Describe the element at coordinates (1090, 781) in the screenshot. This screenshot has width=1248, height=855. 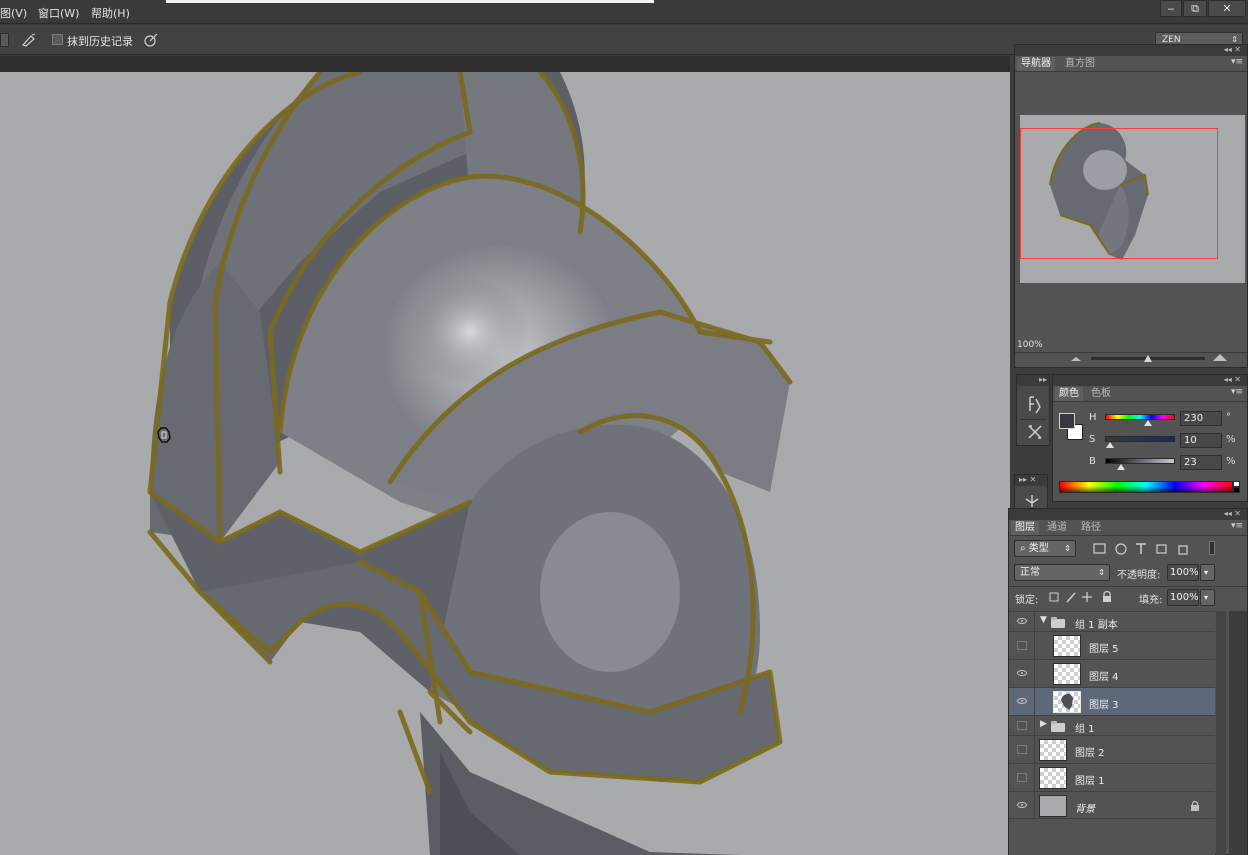
I see `layer-name: 图层 1` at that location.